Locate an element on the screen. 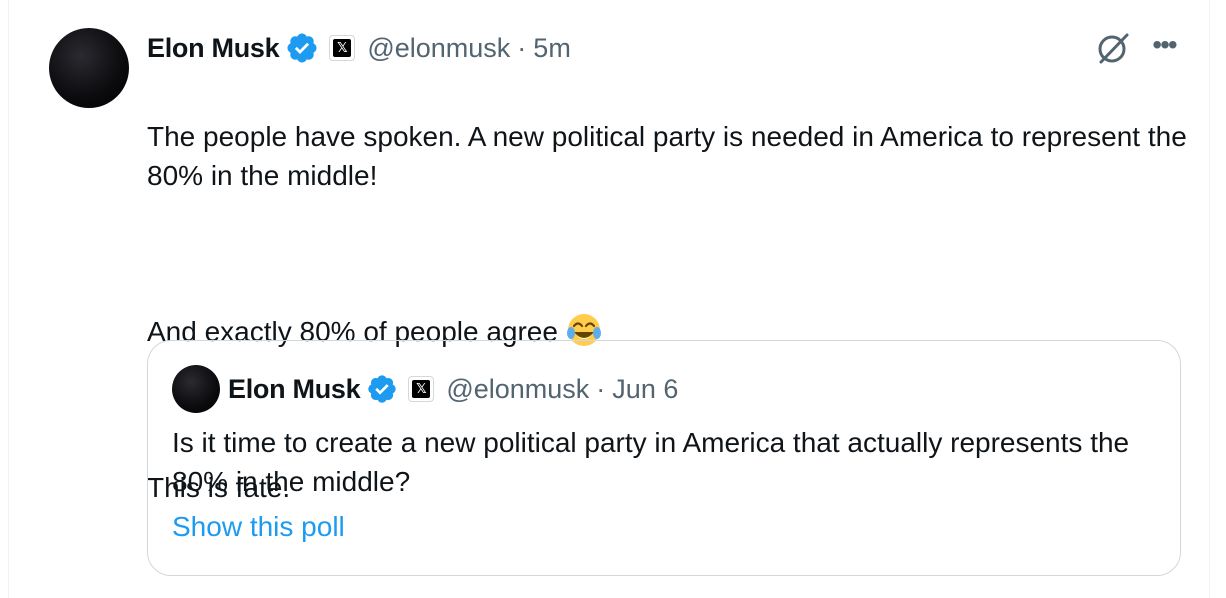 This screenshot has height=598, width=1226. quoted-avatar is located at coordinates (196, 389).